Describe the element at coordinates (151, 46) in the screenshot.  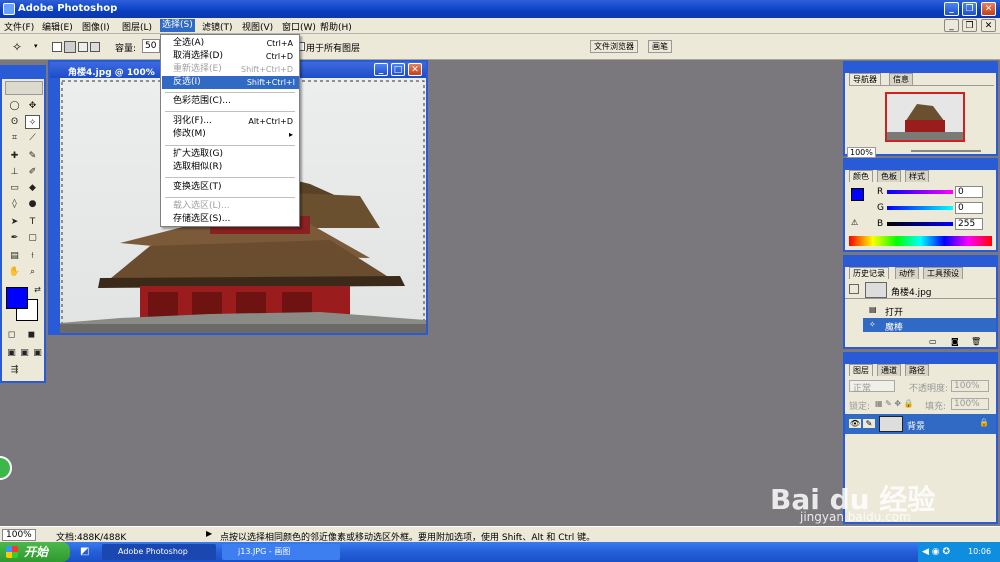
I see `tolerance-input: 50` at that location.